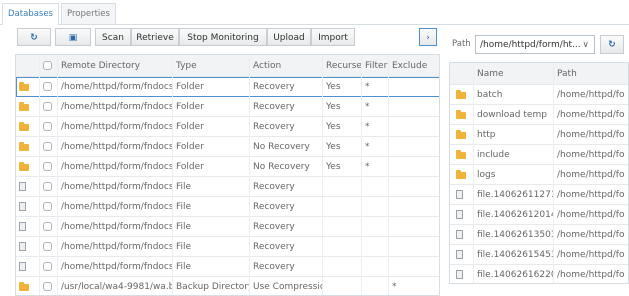  Describe the element at coordinates (539, 235) in the screenshot. I see `list-item: file.140626135030/home/httpd/fo` at that location.